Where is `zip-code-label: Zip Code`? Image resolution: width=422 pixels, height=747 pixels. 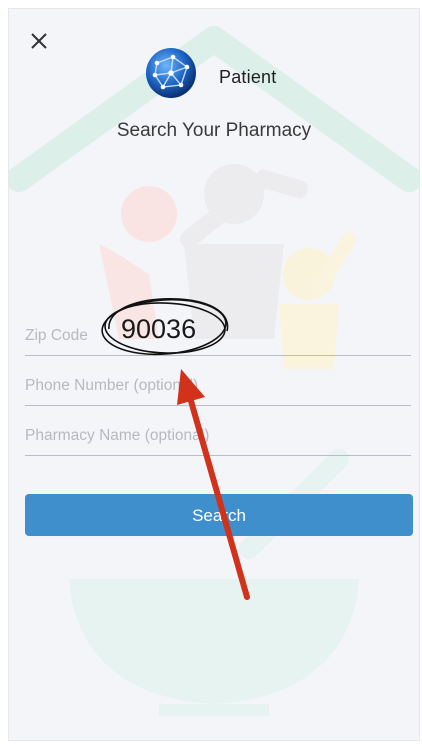 zip-code-label: Zip Code is located at coordinates (56, 335).